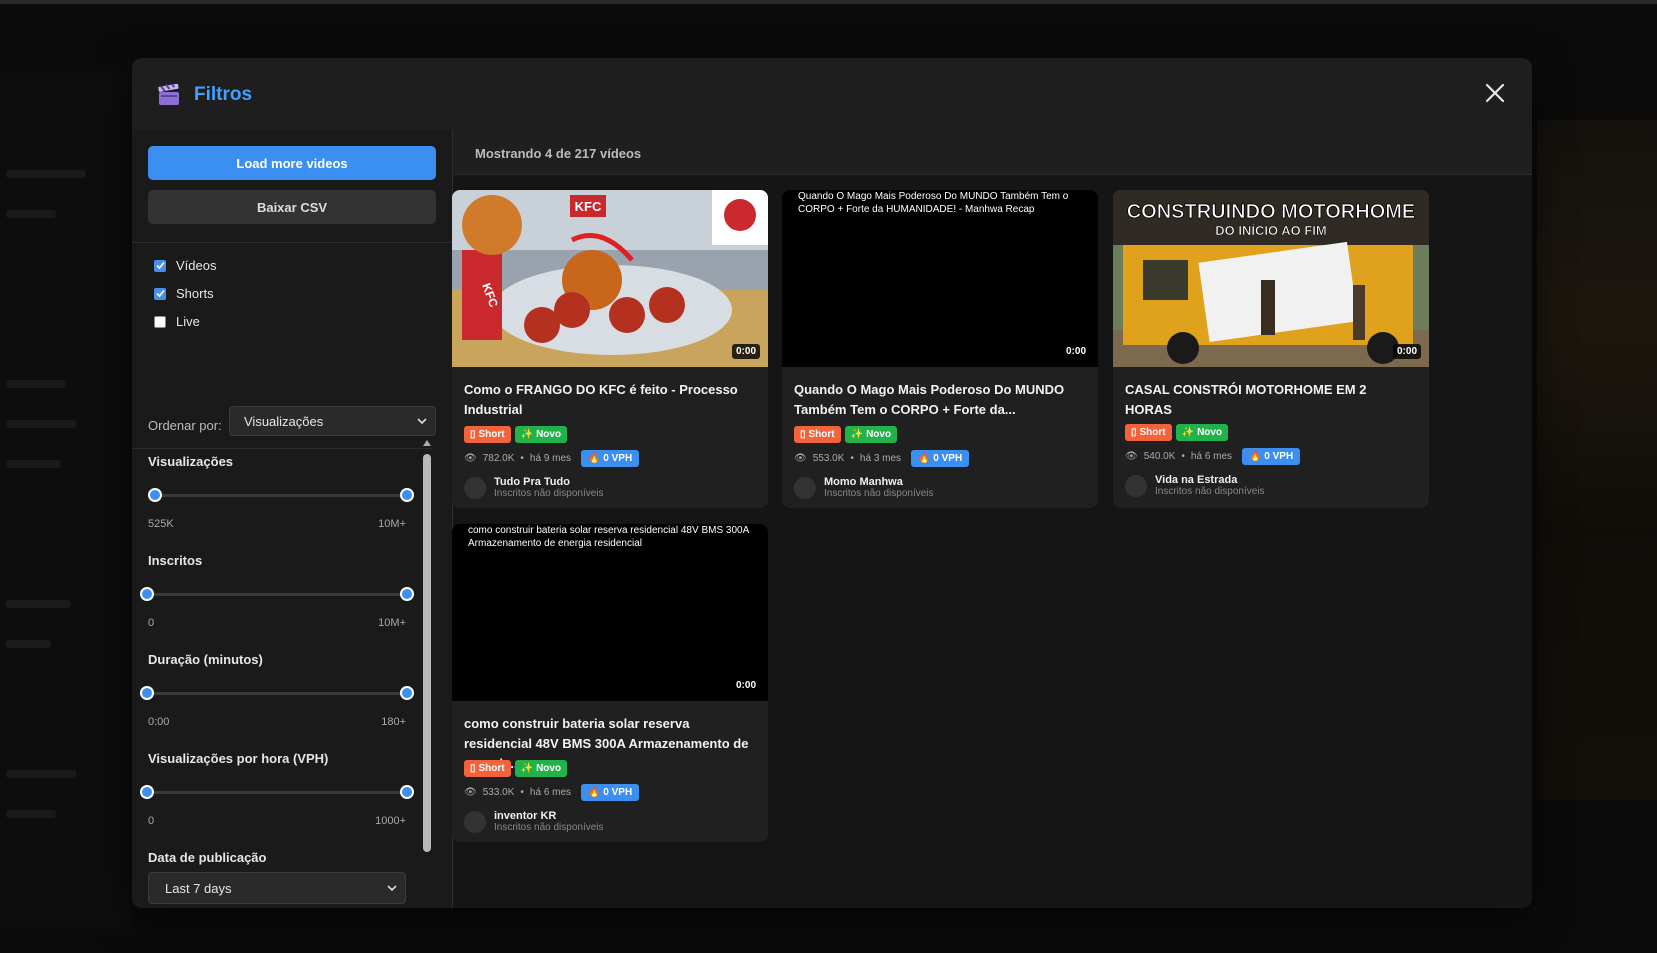  What do you see at coordinates (238, 758) in the screenshot?
I see `filter-title-vph: Visualizações por hora (VPH)` at bounding box center [238, 758].